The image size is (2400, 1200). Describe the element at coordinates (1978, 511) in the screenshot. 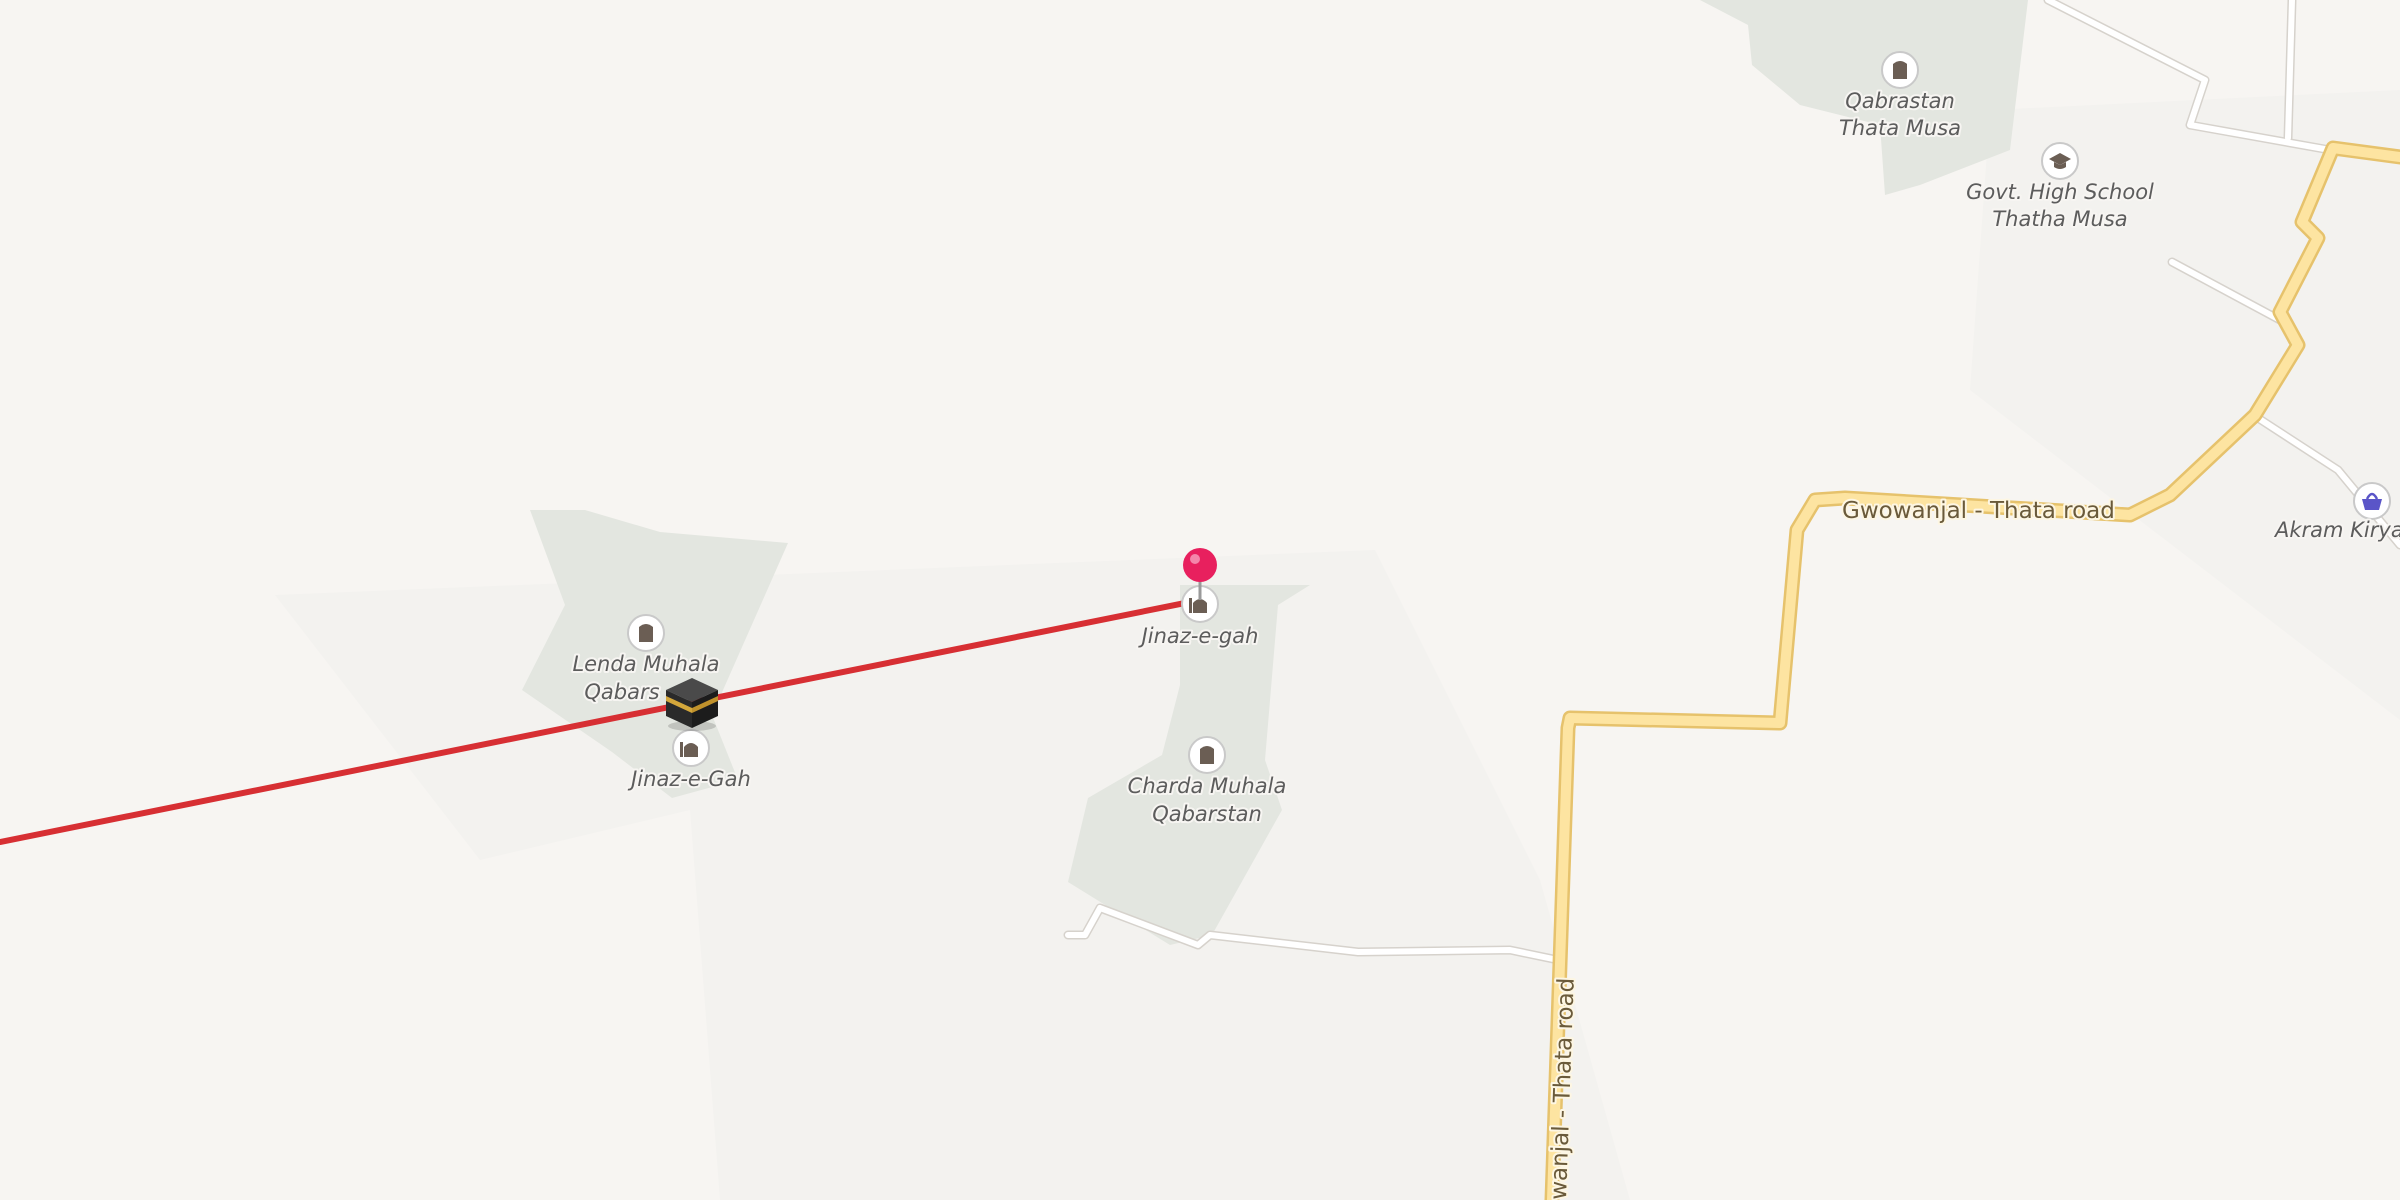

I see `road-label-gwowanjal-thata: Gwowanjal - Thata road` at that location.